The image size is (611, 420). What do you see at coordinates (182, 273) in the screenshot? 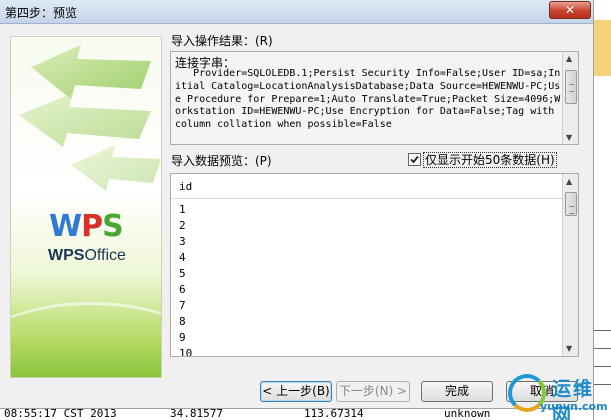
I see `table-row: 5` at bounding box center [182, 273].